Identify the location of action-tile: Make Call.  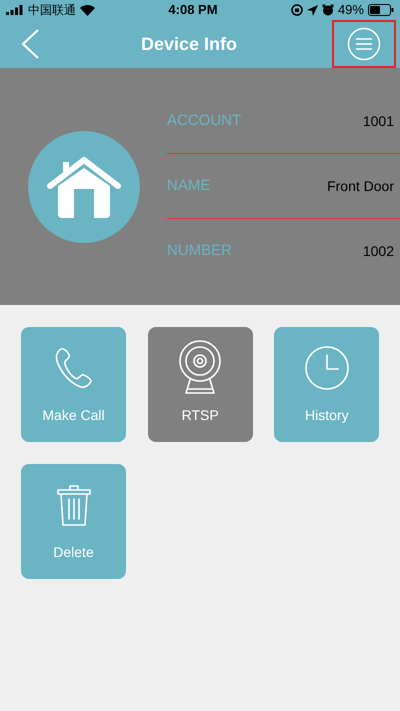
(73, 384).